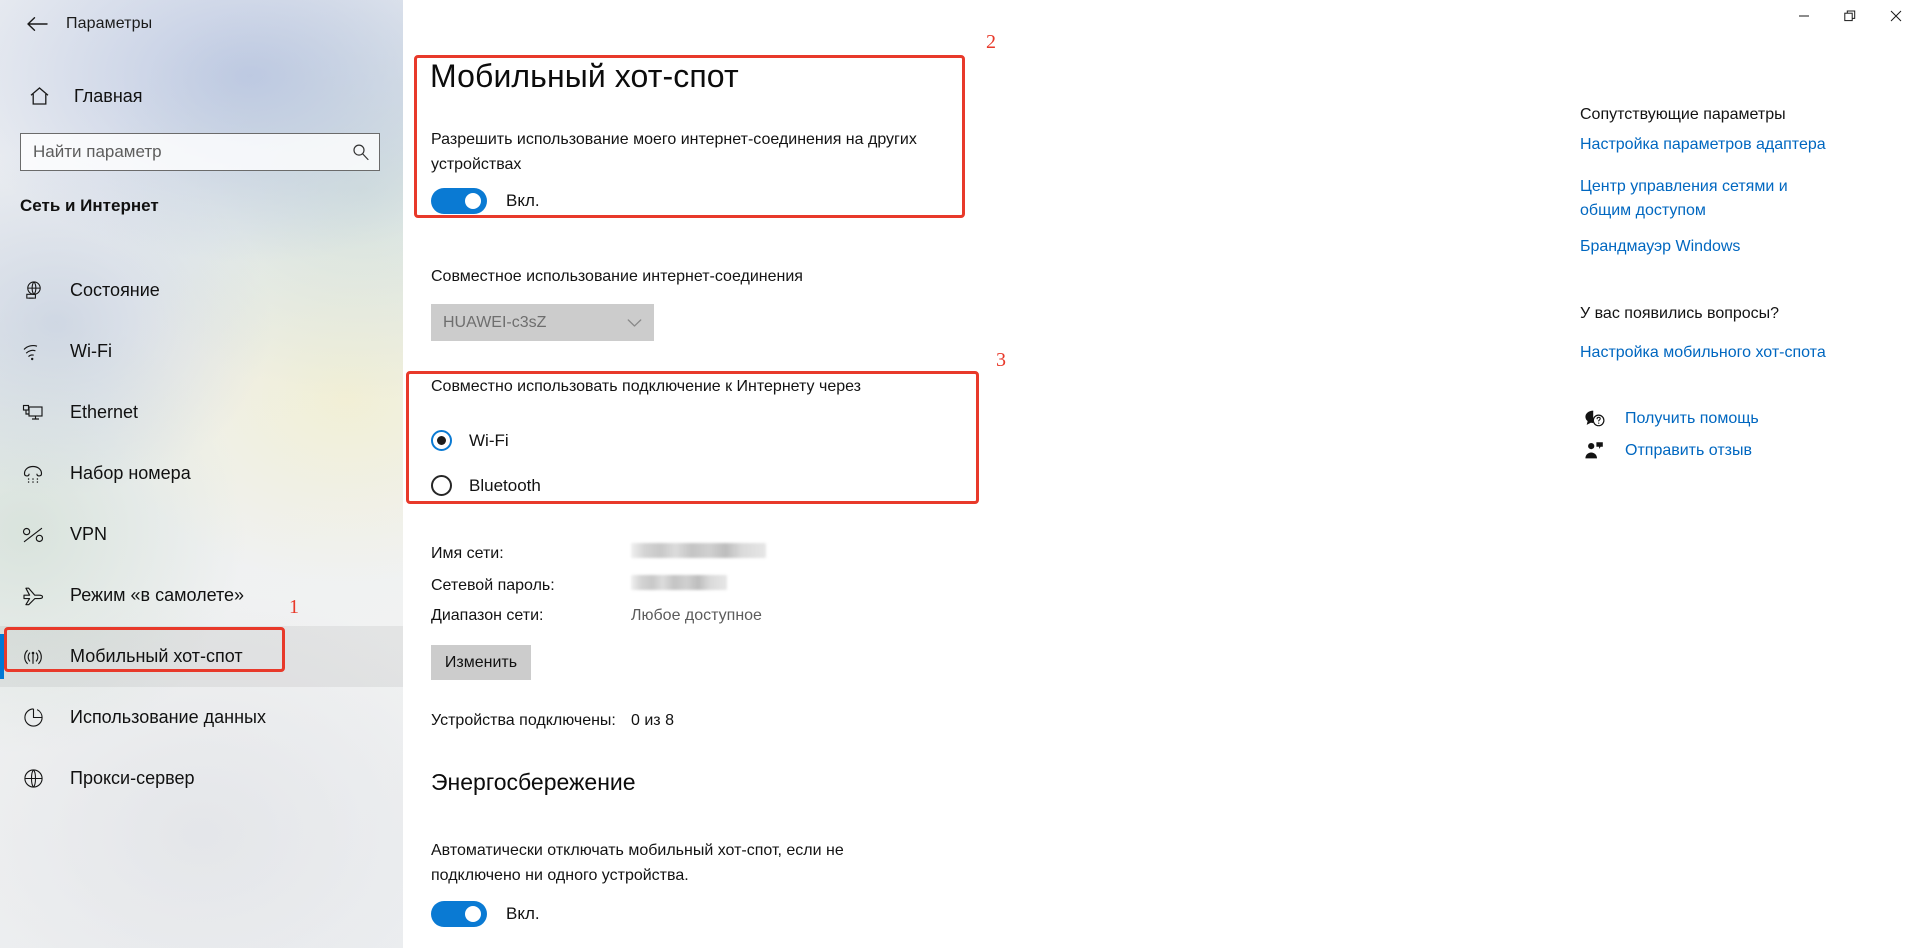  I want to click on search-input, so click(200, 152).